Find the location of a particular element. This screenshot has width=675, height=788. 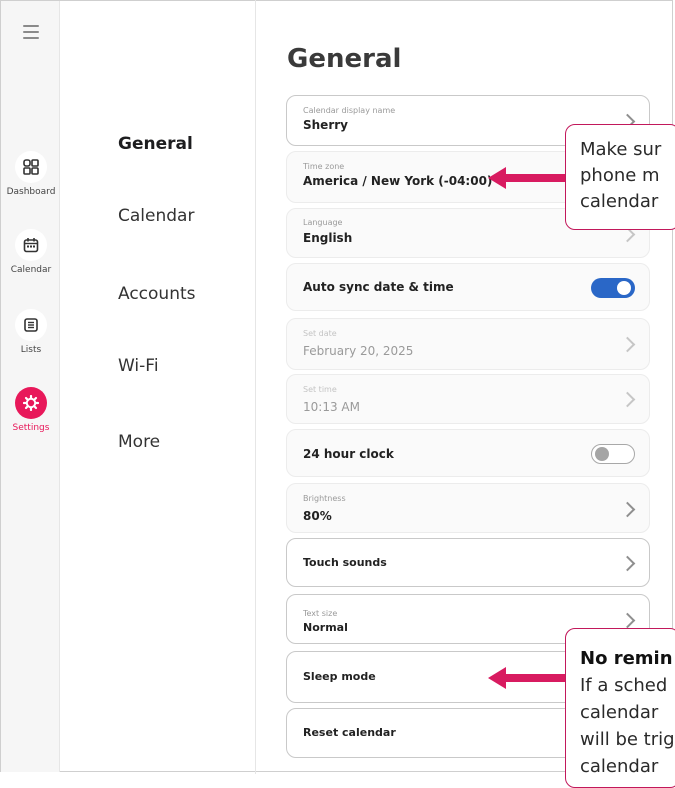

language-value: English is located at coordinates (328, 238).